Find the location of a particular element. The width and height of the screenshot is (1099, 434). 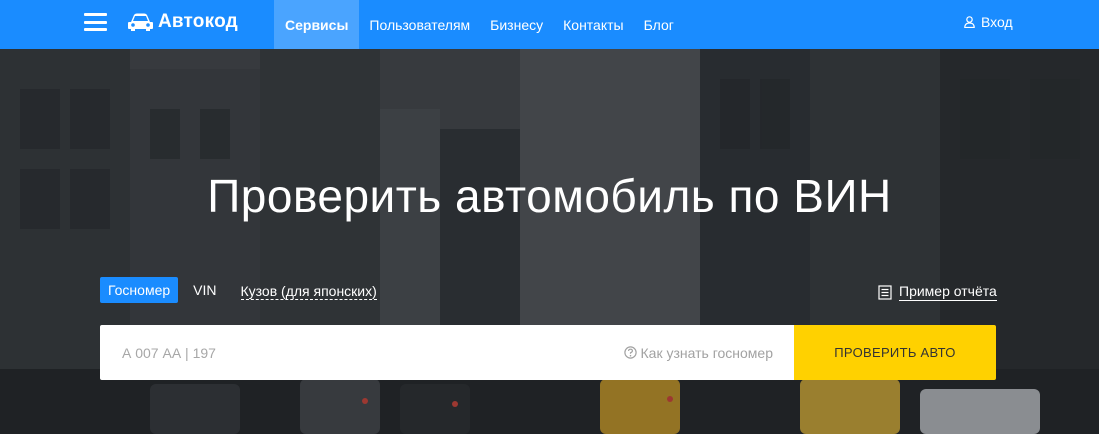

sample-report-label: Пример отчёта is located at coordinates (948, 292).